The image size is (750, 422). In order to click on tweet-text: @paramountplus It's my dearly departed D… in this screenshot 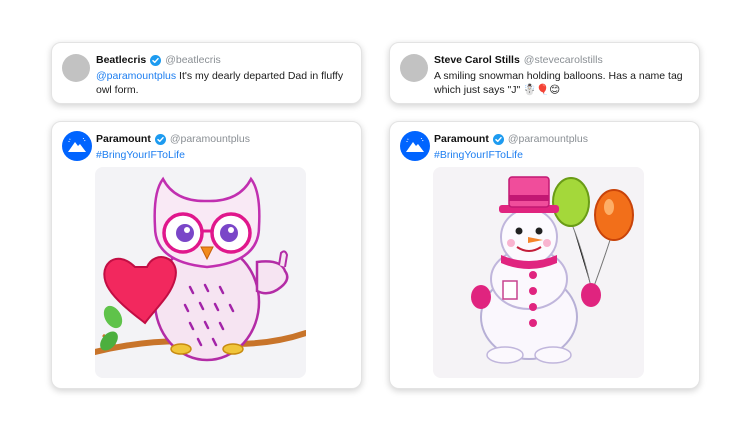, I will do `click(223, 83)`.